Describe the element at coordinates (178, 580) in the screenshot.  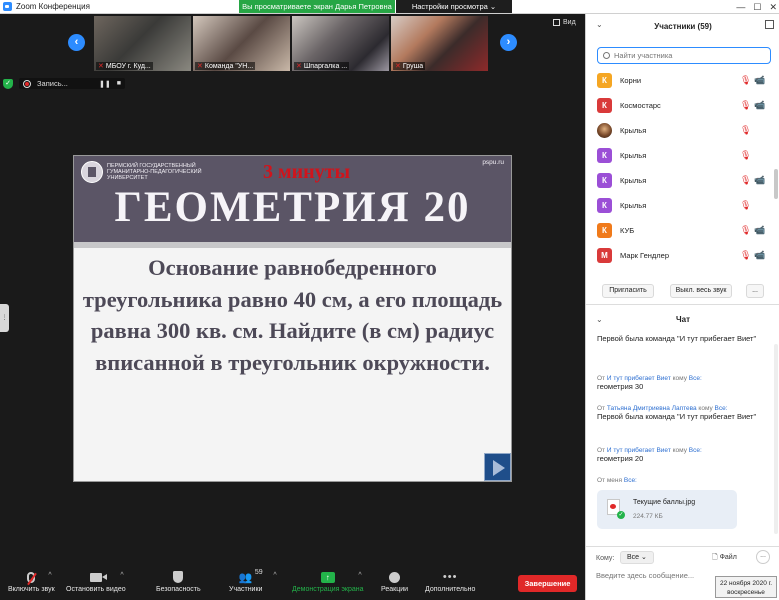
I see `security-button: Безопасность` at that location.